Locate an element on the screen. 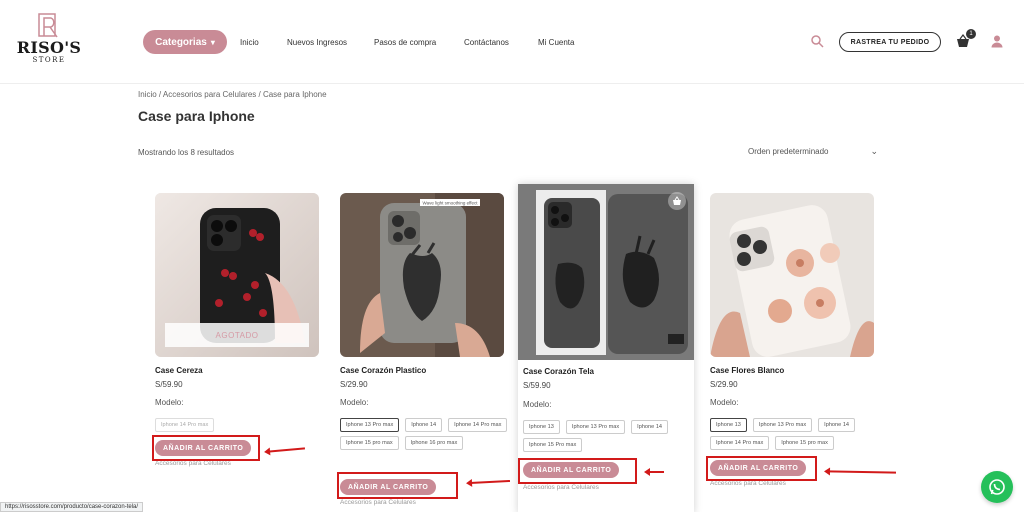 This screenshot has height=512, width=1024. product-name: Case Corazón Plastico is located at coordinates (383, 370).